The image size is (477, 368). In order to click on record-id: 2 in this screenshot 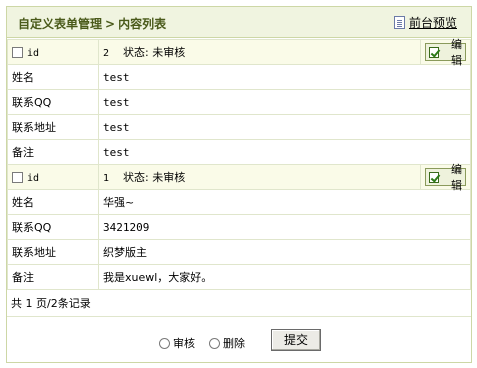, I will do `click(106, 53)`.